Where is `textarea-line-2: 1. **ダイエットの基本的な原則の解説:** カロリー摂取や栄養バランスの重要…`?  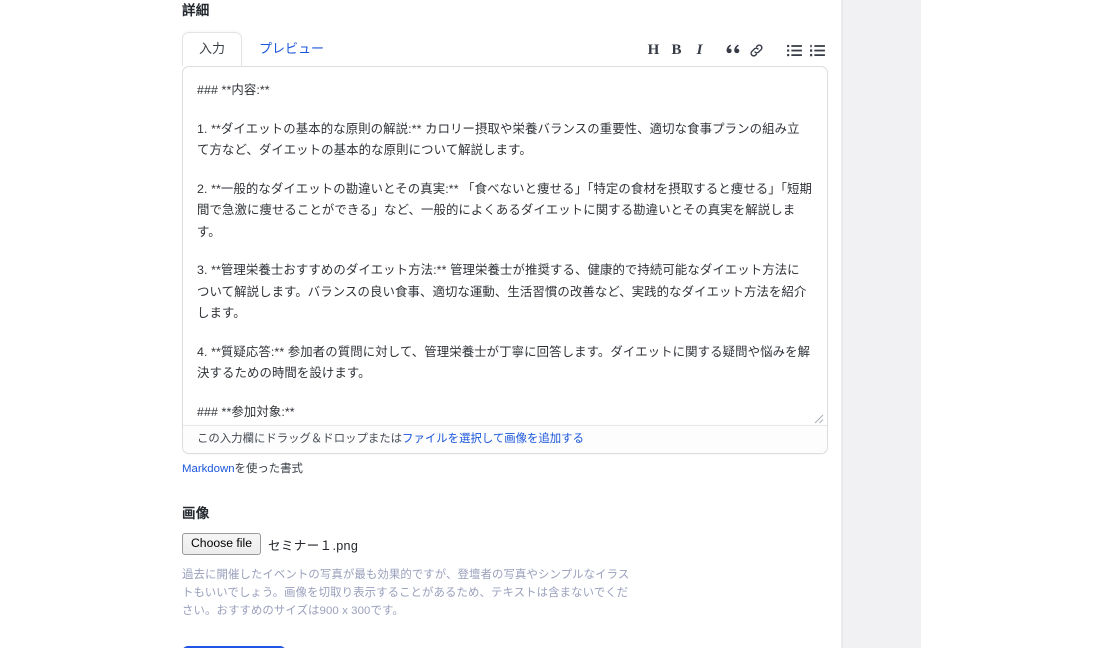 textarea-line-2: 1. **ダイエットの基本的な原則の解説:** カロリー摂取や栄養バランスの重要… is located at coordinates (498, 139).